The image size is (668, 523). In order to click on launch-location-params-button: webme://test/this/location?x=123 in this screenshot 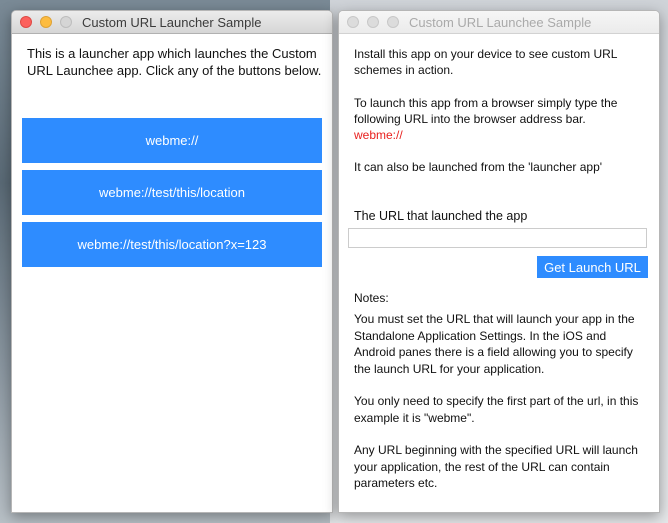, I will do `click(172, 244)`.